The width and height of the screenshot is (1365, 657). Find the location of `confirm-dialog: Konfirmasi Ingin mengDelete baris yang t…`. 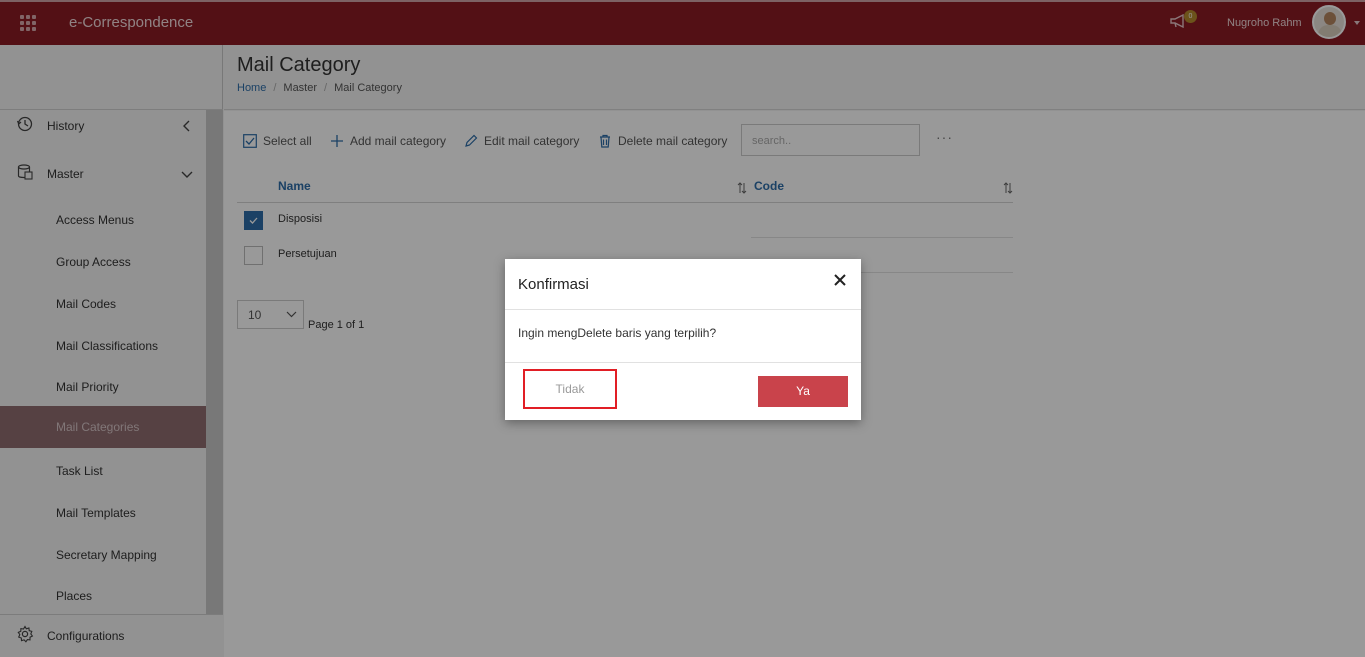

confirm-dialog: Konfirmasi Ingin mengDelete baris yang t… is located at coordinates (683, 339).